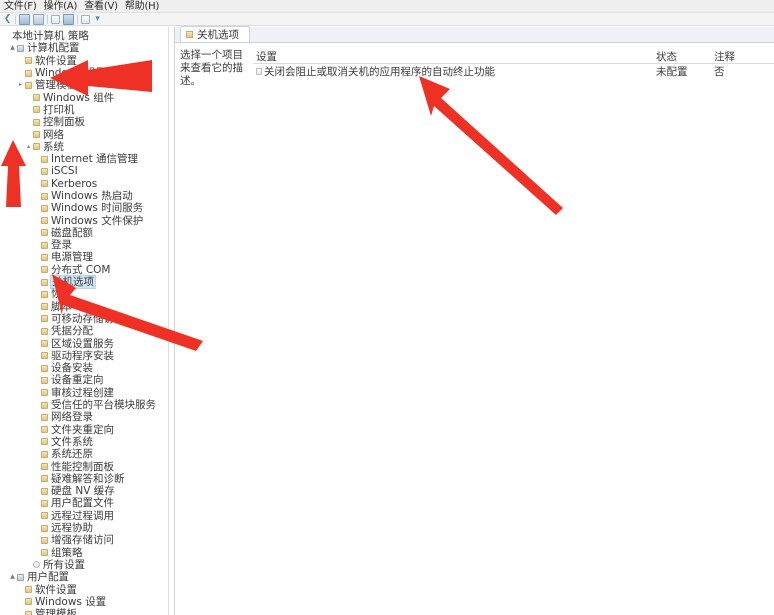 The image size is (774, 615). I want to click on menu-view: 查看(V), so click(102, 6).